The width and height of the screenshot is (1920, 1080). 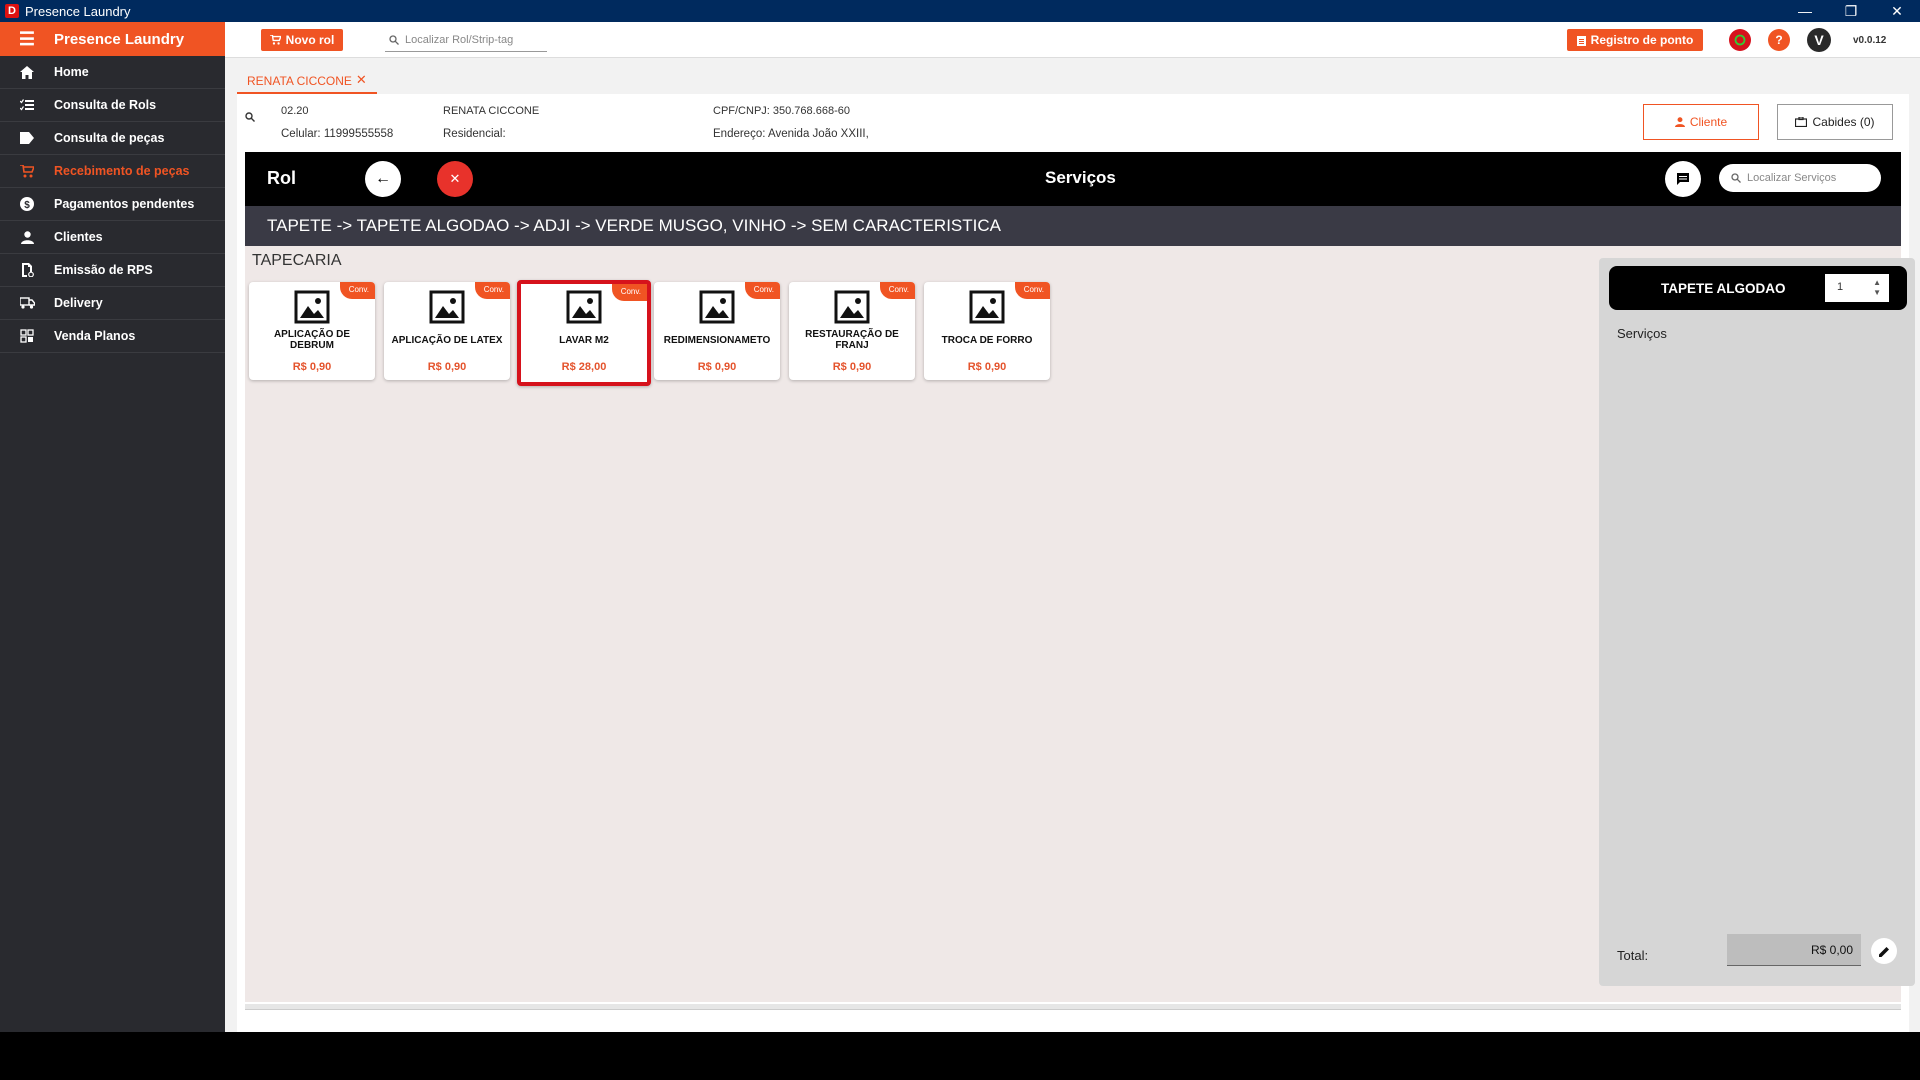 I want to click on rol-header: Rol ← ✕ Serviços Localizar Serviços, so click(x=1073, y=179).